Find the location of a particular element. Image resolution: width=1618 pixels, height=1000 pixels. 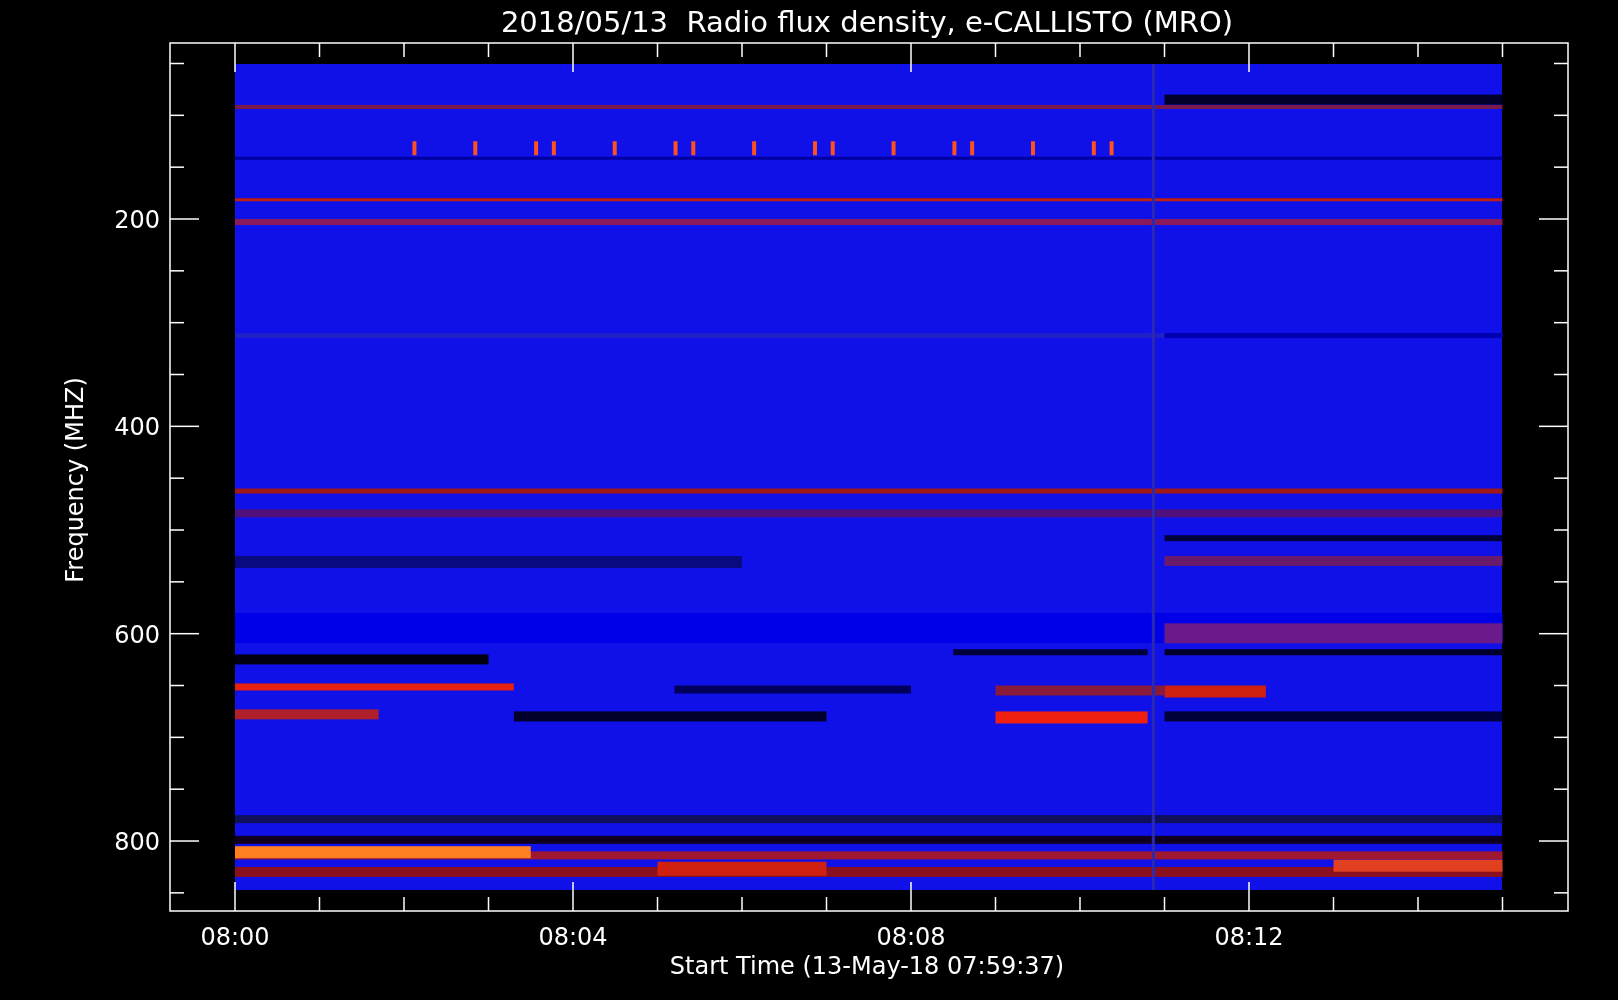

x-tick-label: 08:04 is located at coordinates (573, 937).